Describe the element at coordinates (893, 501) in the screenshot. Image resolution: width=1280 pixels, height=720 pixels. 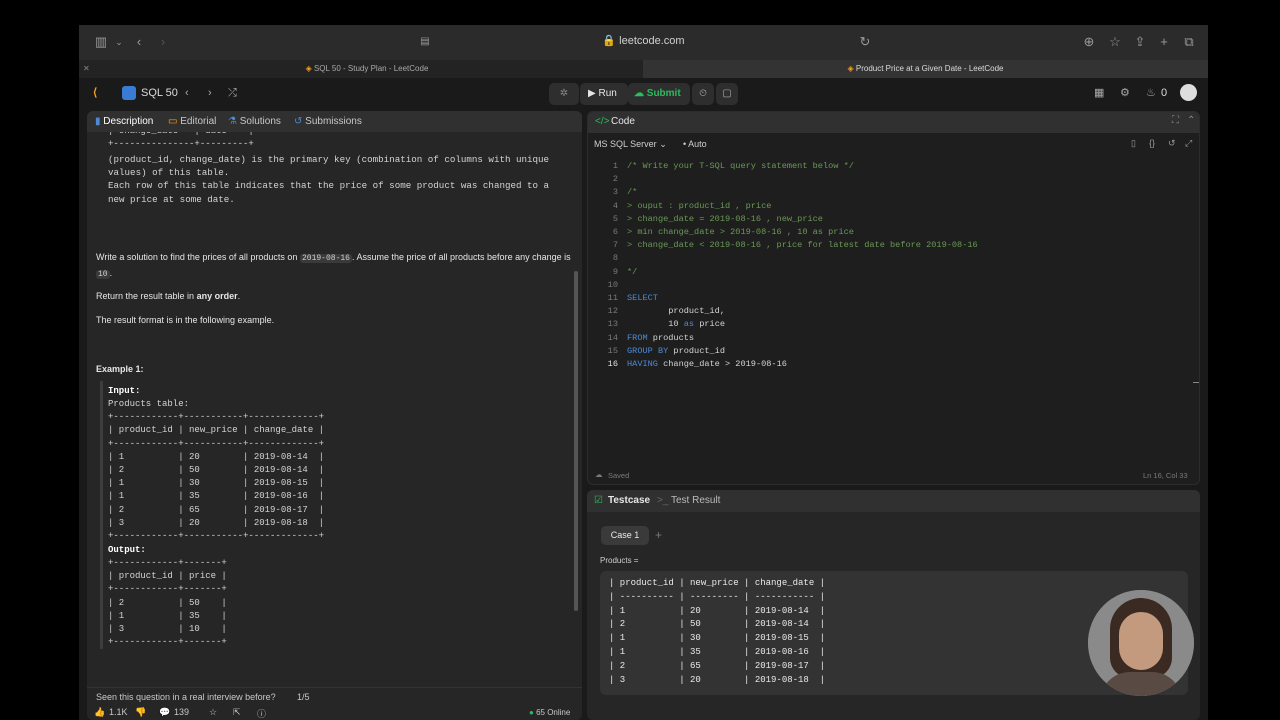
I see `testcase-header: ☑ Testcase >_ Test Result` at that location.